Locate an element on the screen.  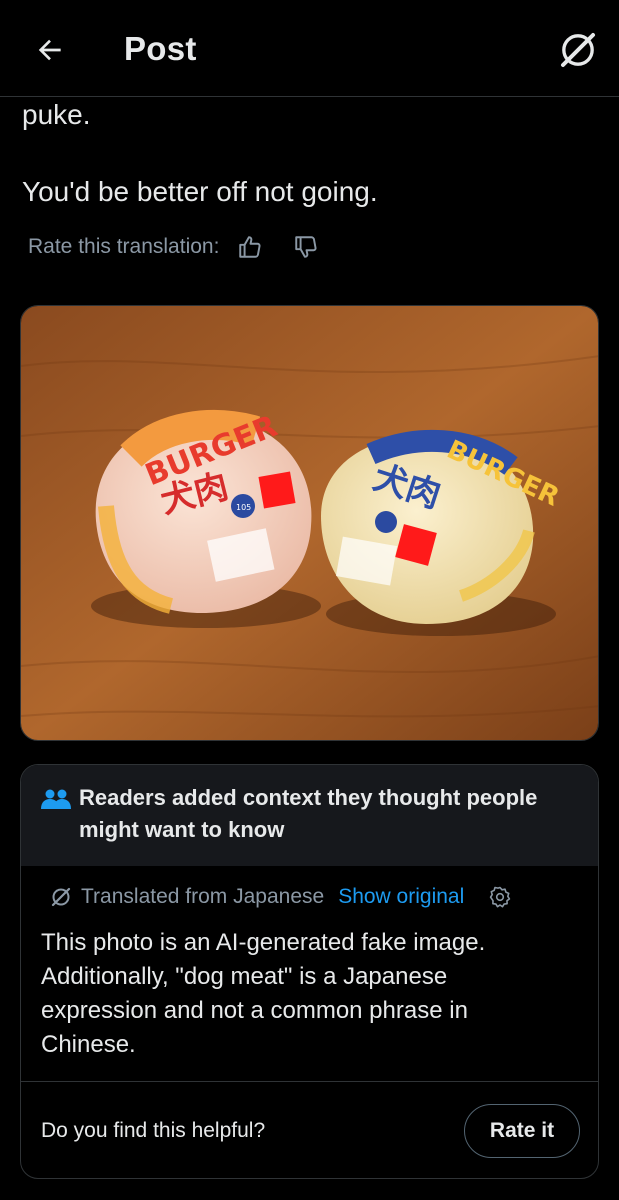
people-icon is located at coordinates (56, 799).